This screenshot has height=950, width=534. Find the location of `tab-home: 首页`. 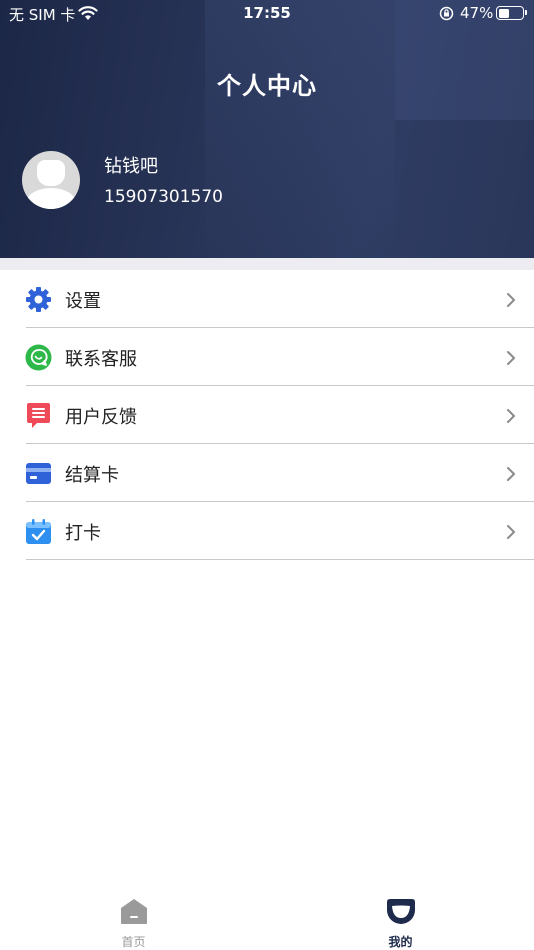

tab-home: 首页 is located at coordinates (133, 920).